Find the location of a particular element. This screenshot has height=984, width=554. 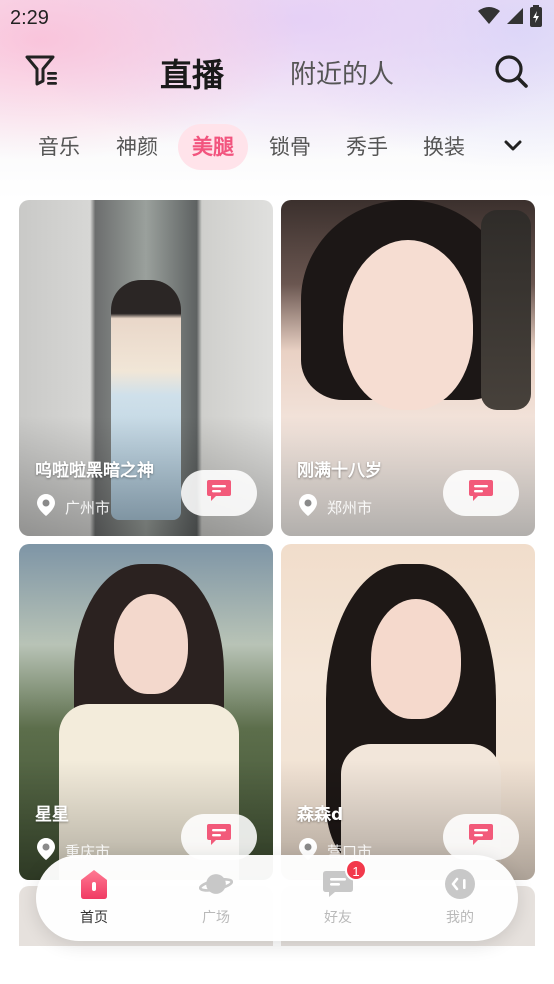

home-icon is located at coordinates (94, 884).